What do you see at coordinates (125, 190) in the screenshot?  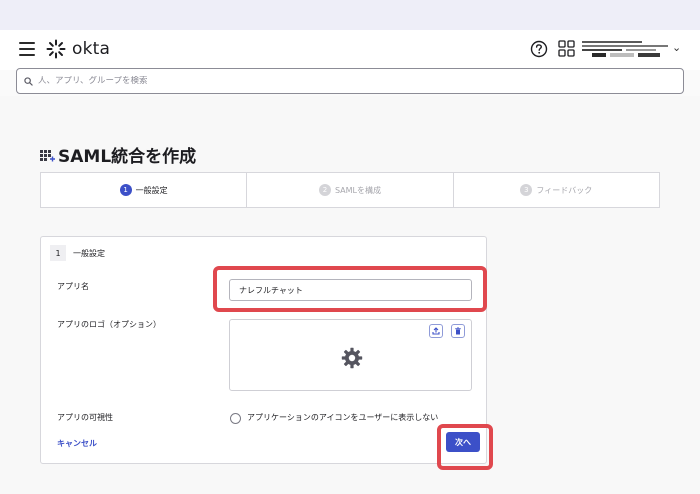 I see `step-number: 1` at bounding box center [125, 190].